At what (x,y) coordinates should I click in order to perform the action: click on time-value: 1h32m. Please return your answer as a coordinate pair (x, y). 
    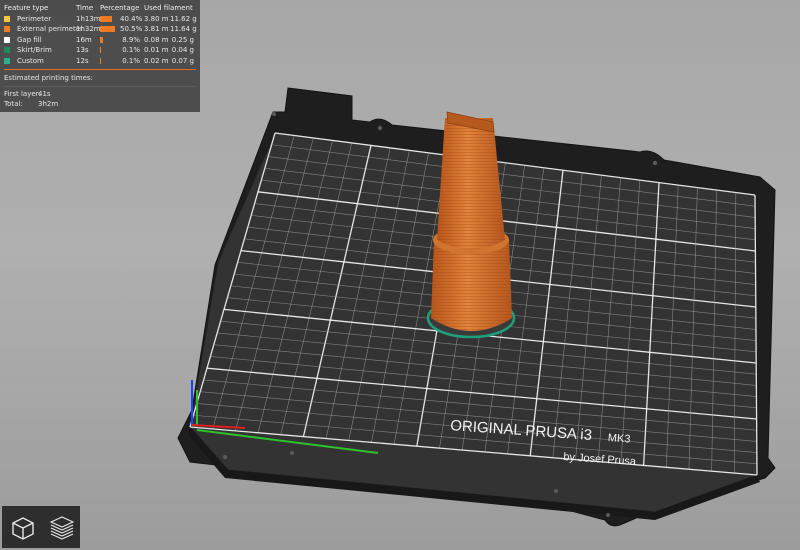
    Looking at the image, I should click on (88, 29).